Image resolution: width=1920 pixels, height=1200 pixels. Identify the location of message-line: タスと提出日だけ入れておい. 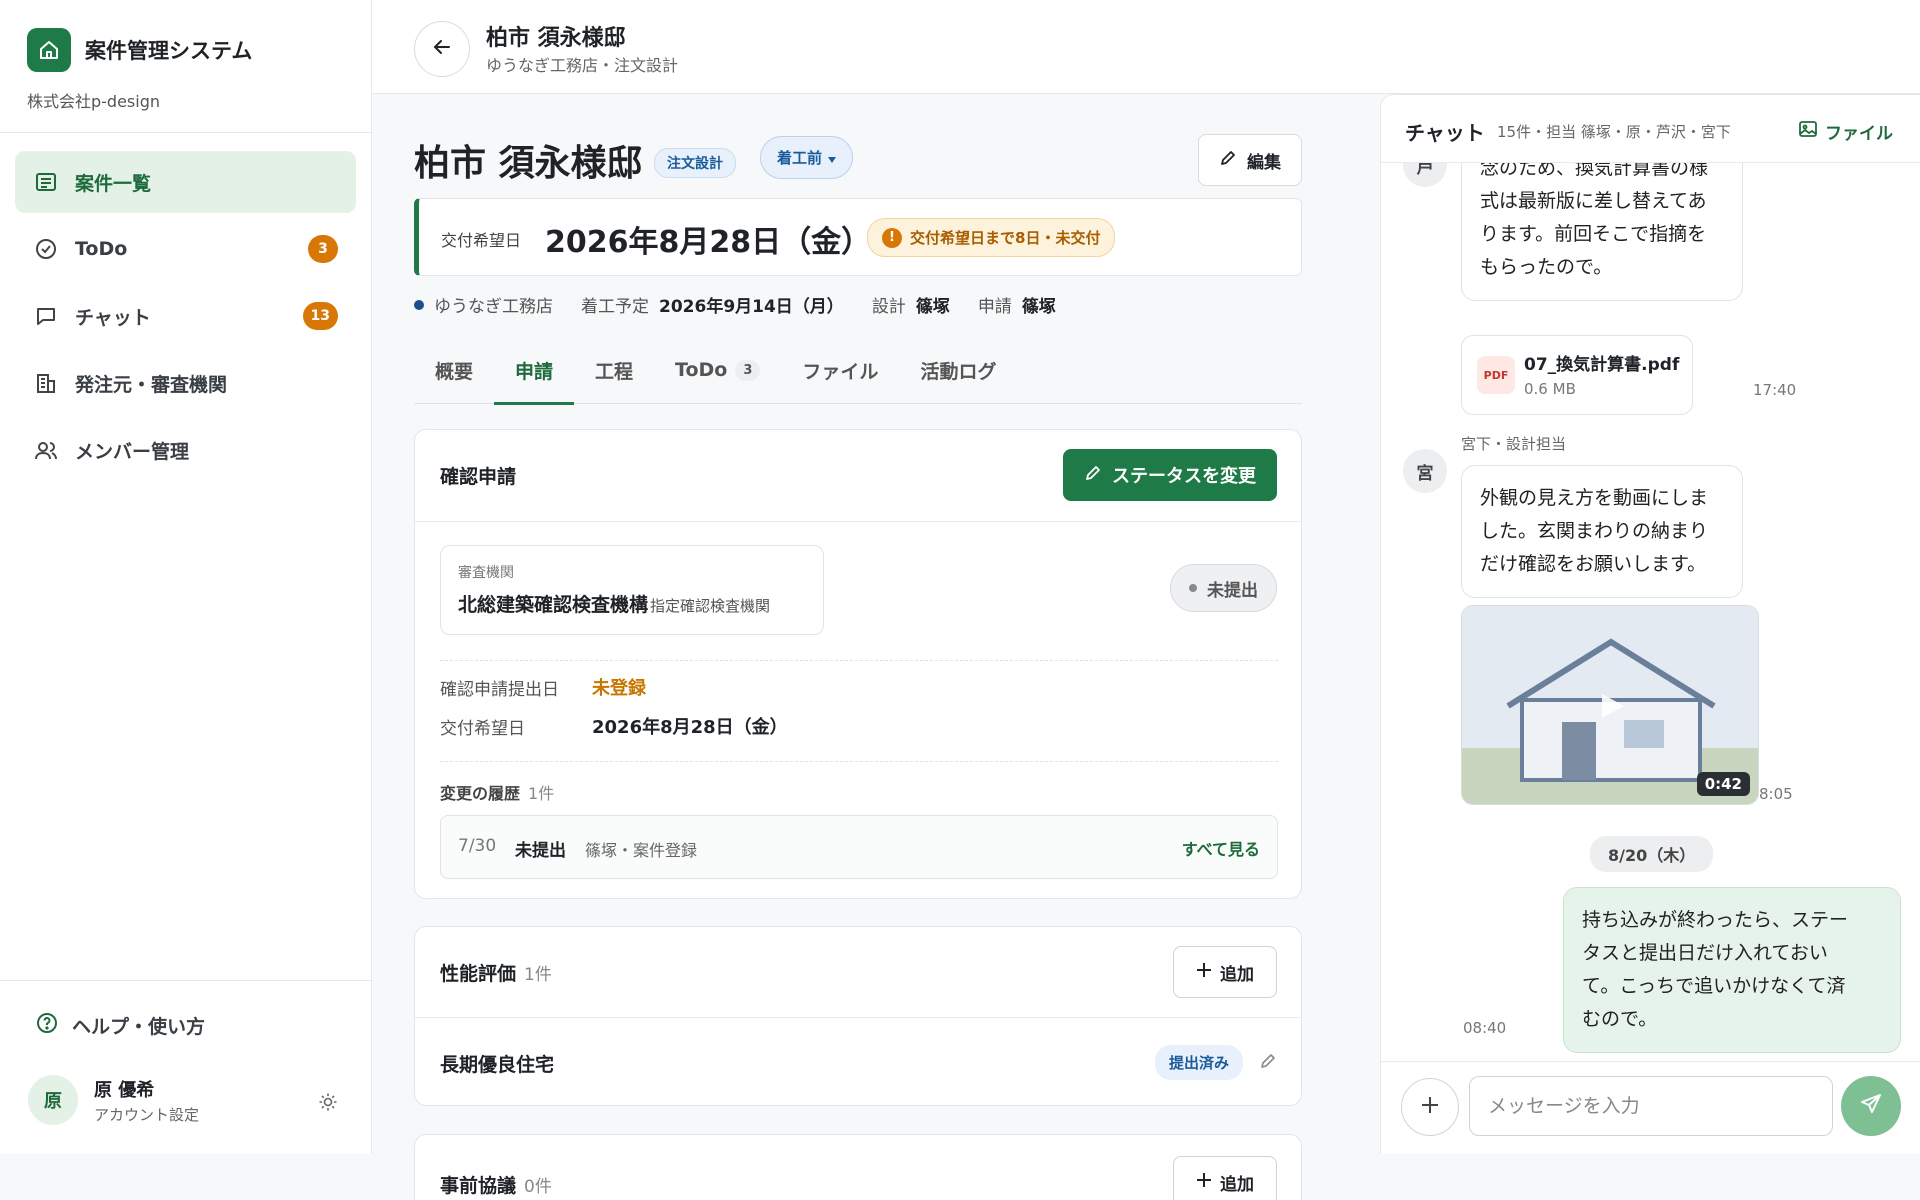
(1705, 953).